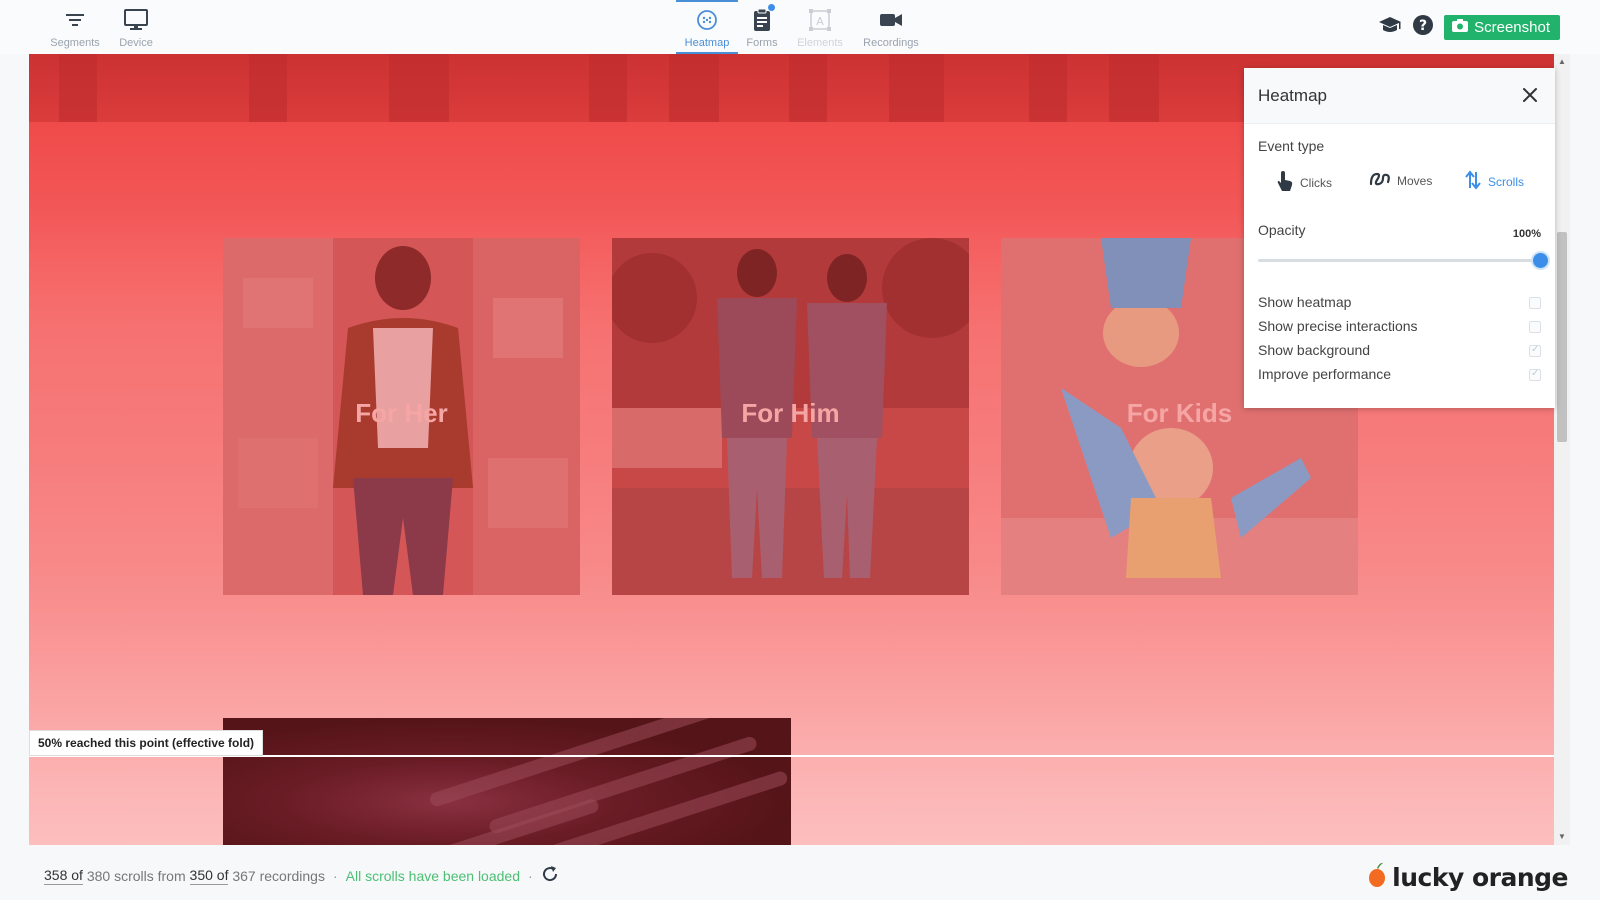 The height and width of the screenshot is (900, 1600). I want to click on event-moves-option: Moves, so click(1400, 180).